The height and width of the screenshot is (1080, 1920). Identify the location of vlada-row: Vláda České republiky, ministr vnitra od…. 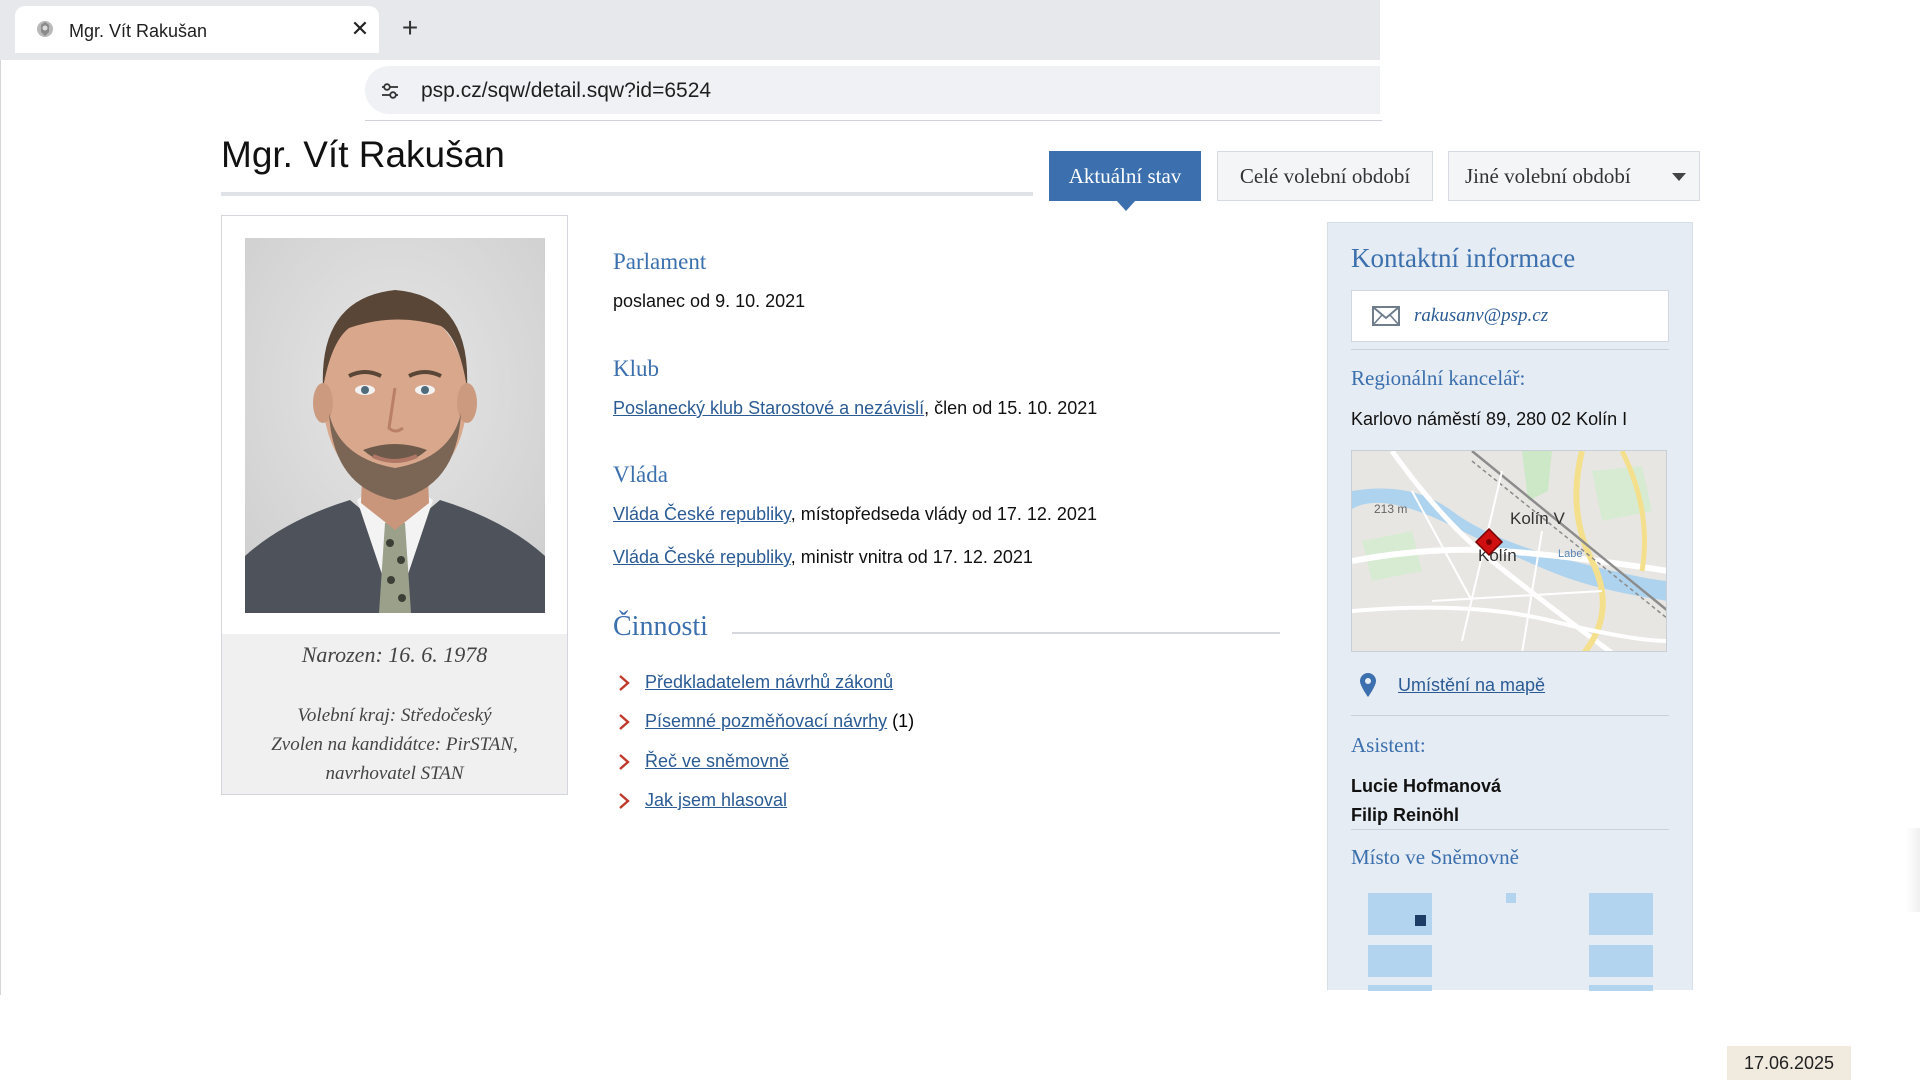
(823, 557).